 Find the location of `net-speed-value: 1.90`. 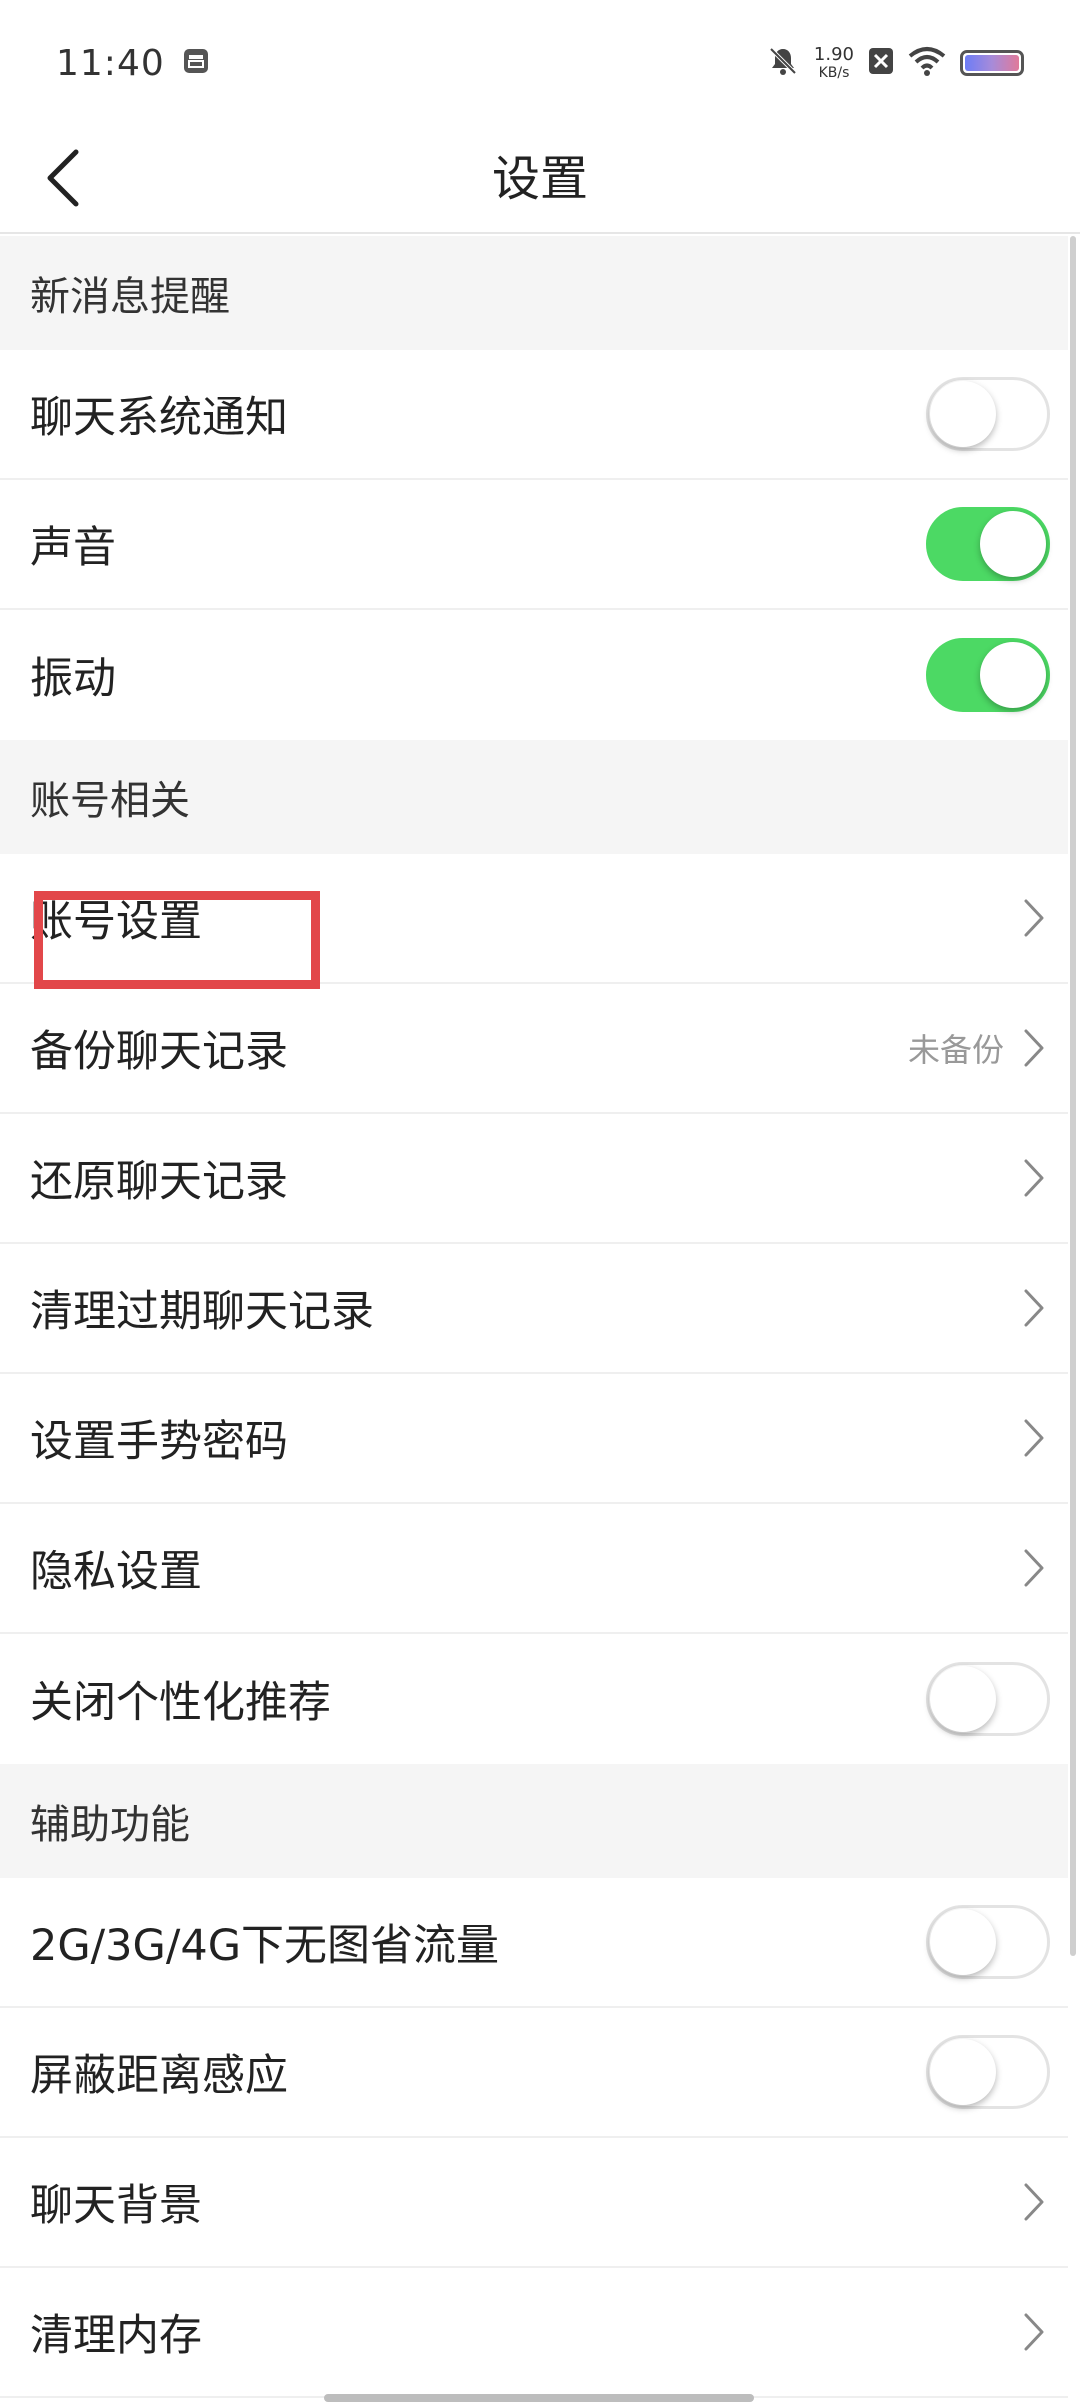

net-speed-value: 1.90 is located at coordinates (833, 54).